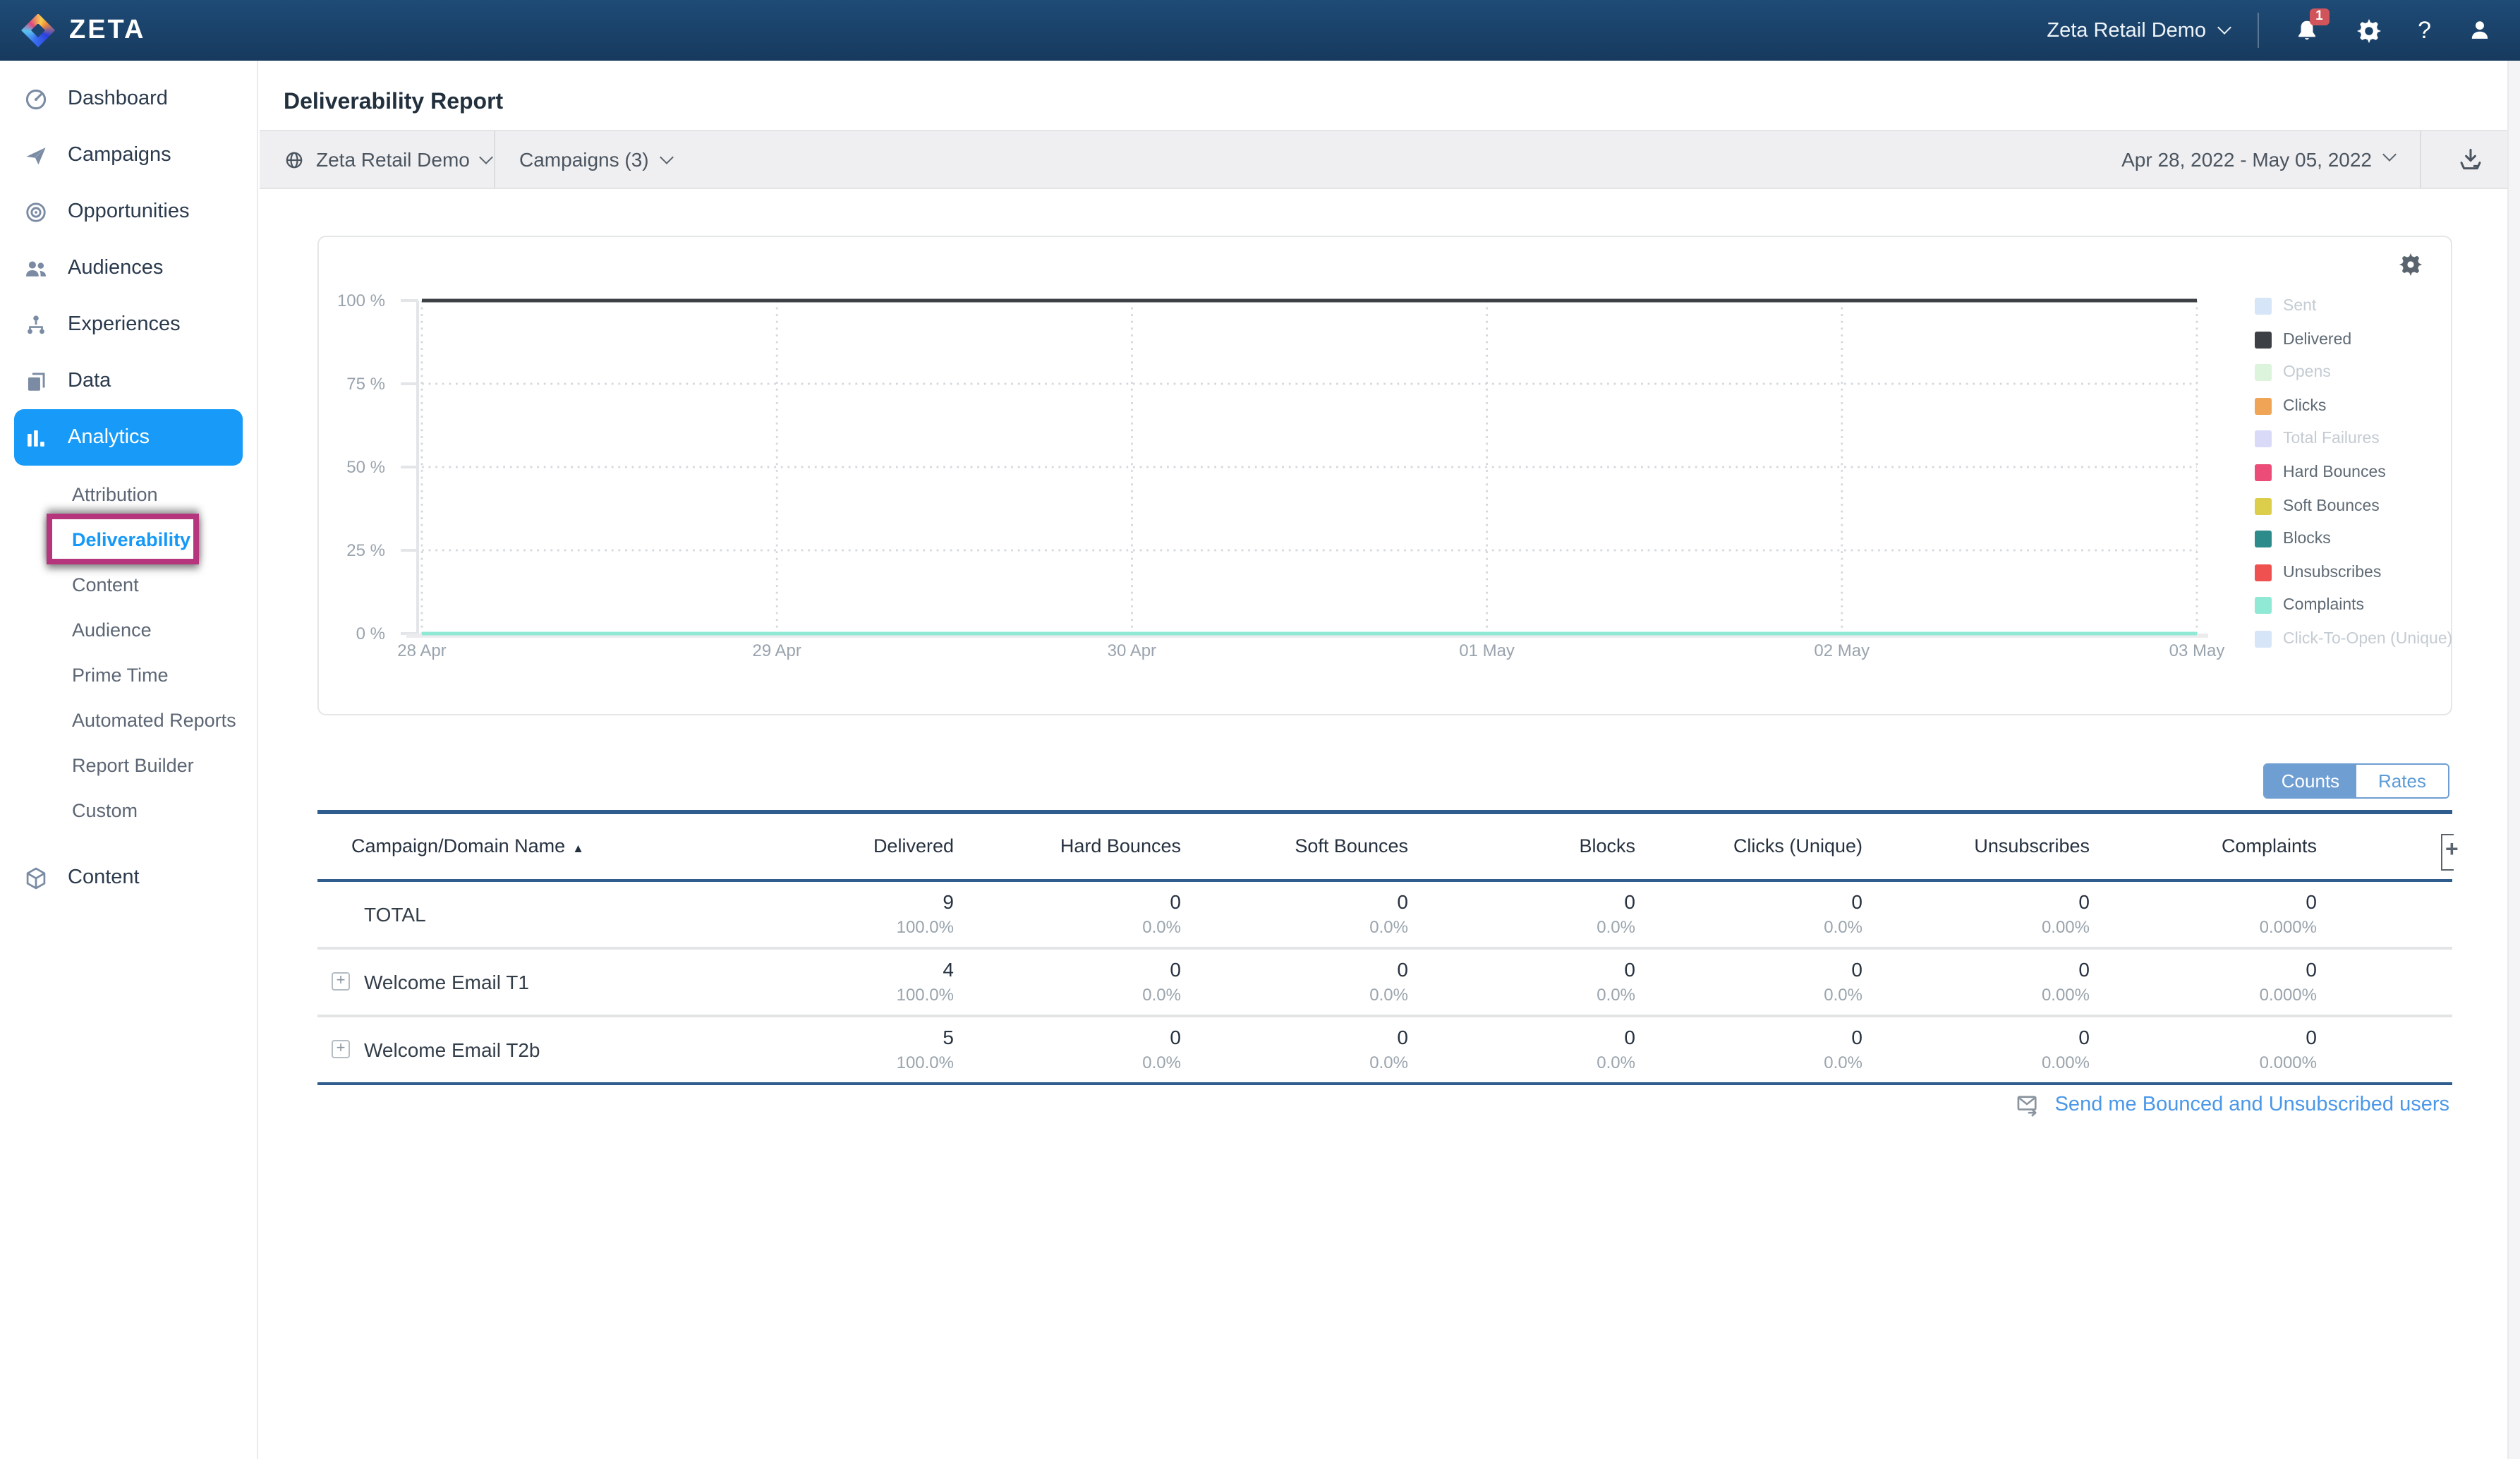 This screenshot has width=2520, height=1459. Describe the element at coordinates (129, 539) in the screenshot. I see `sidebar-subitem: Deliverability` at that location.